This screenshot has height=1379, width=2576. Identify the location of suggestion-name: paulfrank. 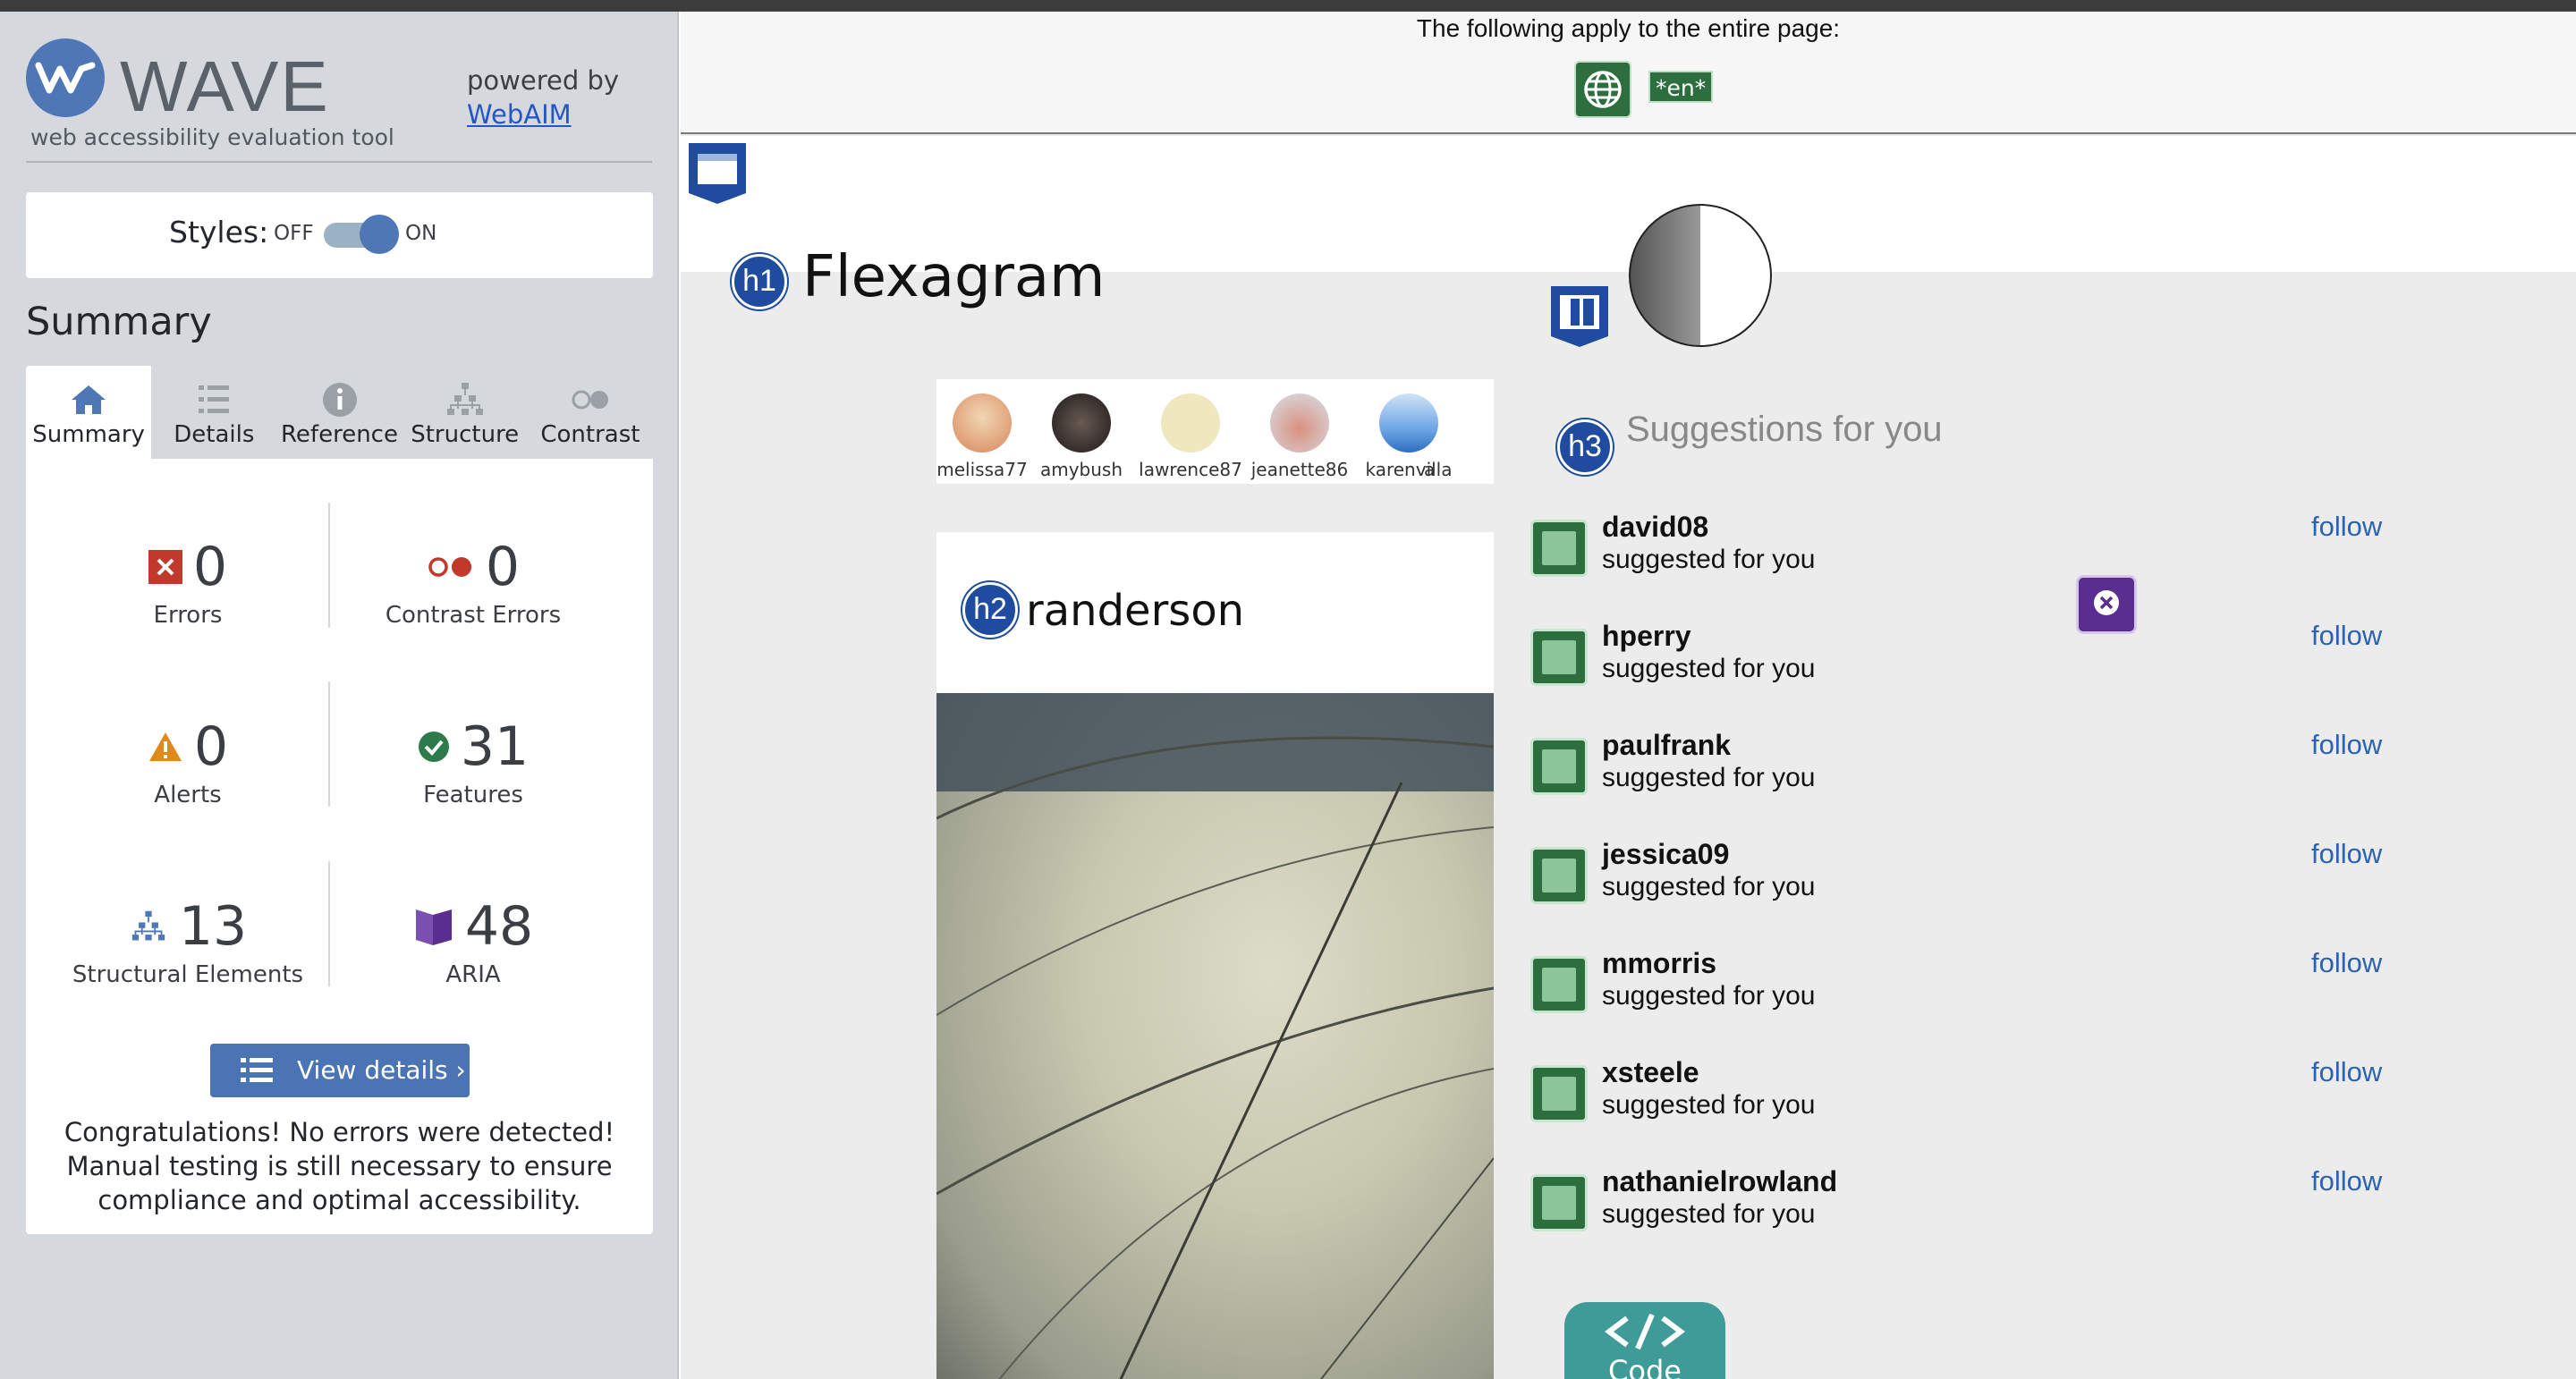
(1666, 745).